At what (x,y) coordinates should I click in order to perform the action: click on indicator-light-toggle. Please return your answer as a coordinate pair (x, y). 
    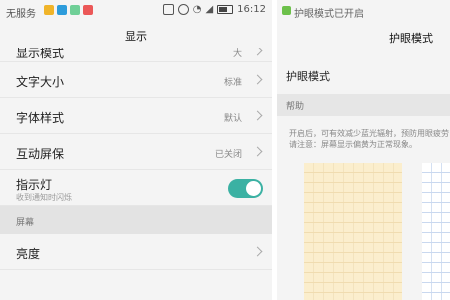
    Looking at the image, I should click on (245, 188).